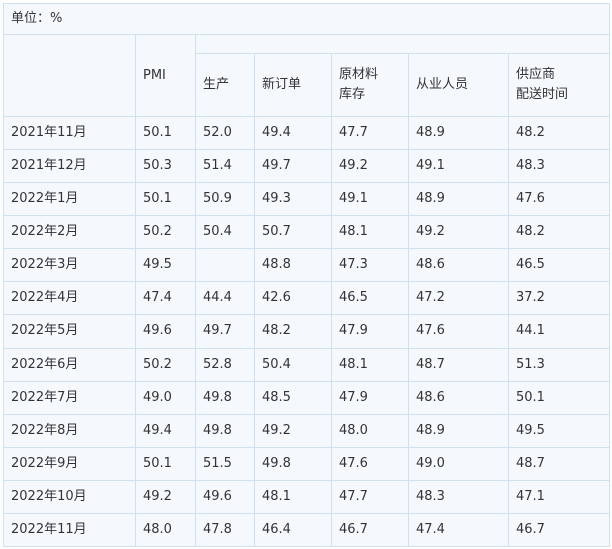  What do you see at coordinates (293, 530) in the screenshot?
I see `new-orders-cell: 46.4` at bounding box center [293, 530].